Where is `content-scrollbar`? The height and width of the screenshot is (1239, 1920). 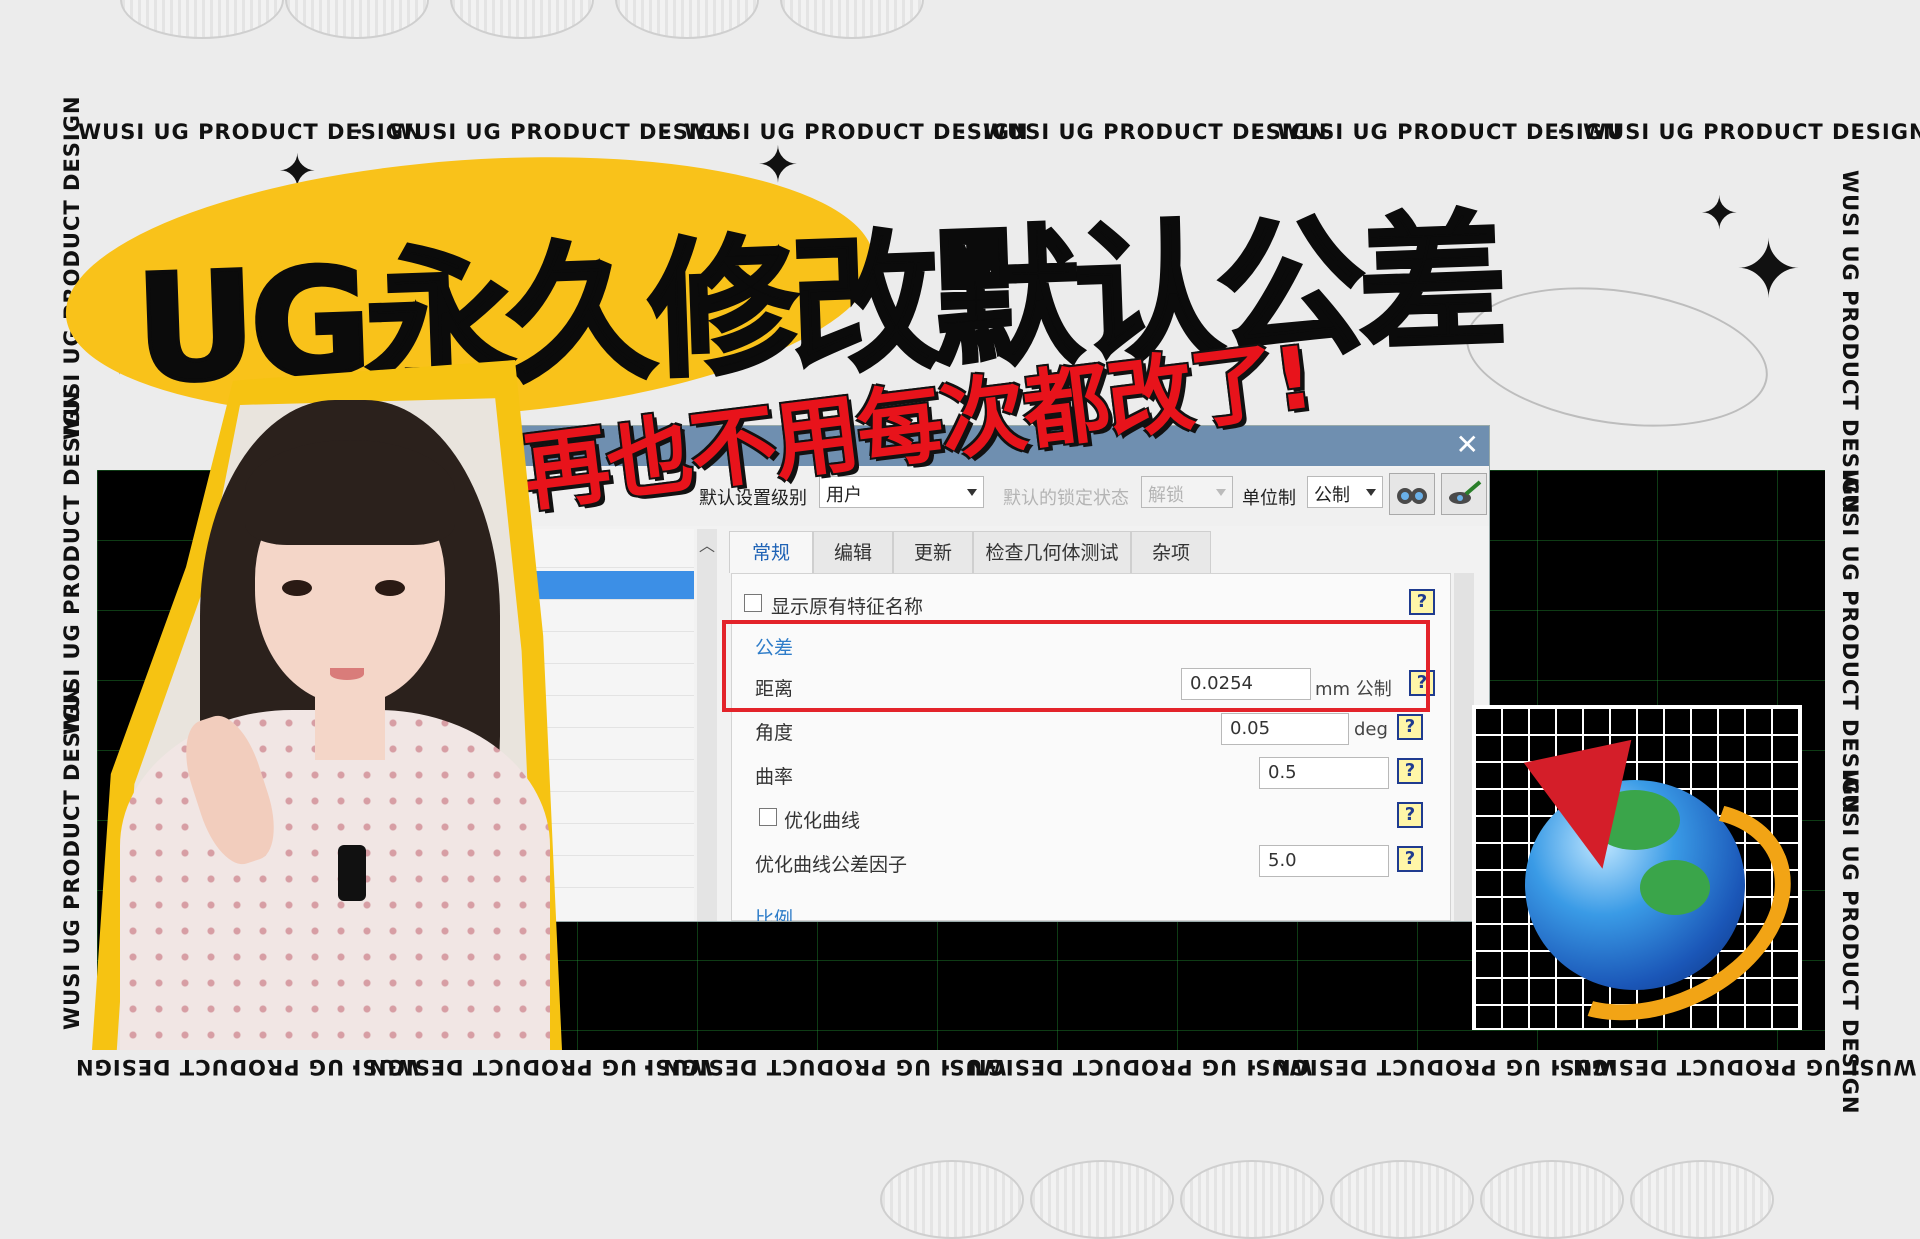
content-scrollbar is located at coordinates (1464, 747).